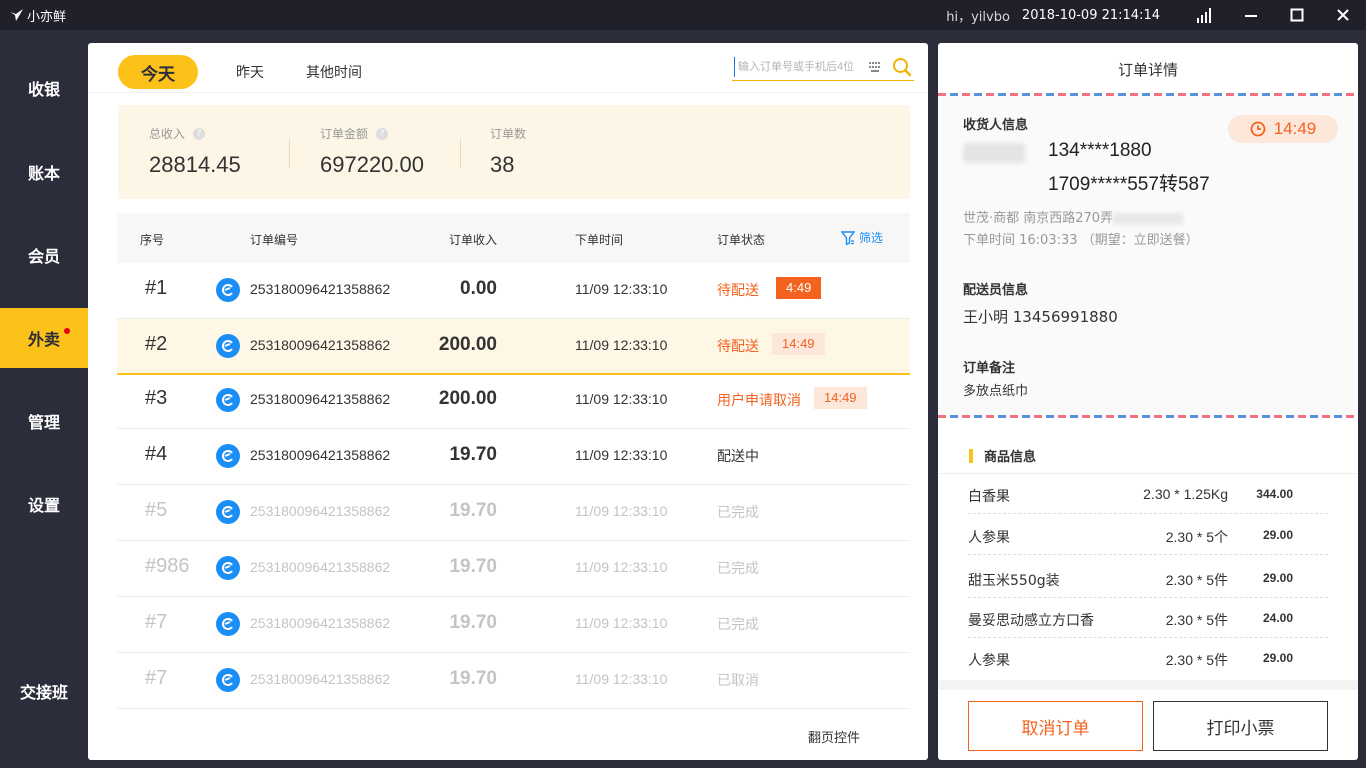  Describe the element at coordinates (250, 72) in the screenshot. I see `tab-yesterday: 昨天` at that location.